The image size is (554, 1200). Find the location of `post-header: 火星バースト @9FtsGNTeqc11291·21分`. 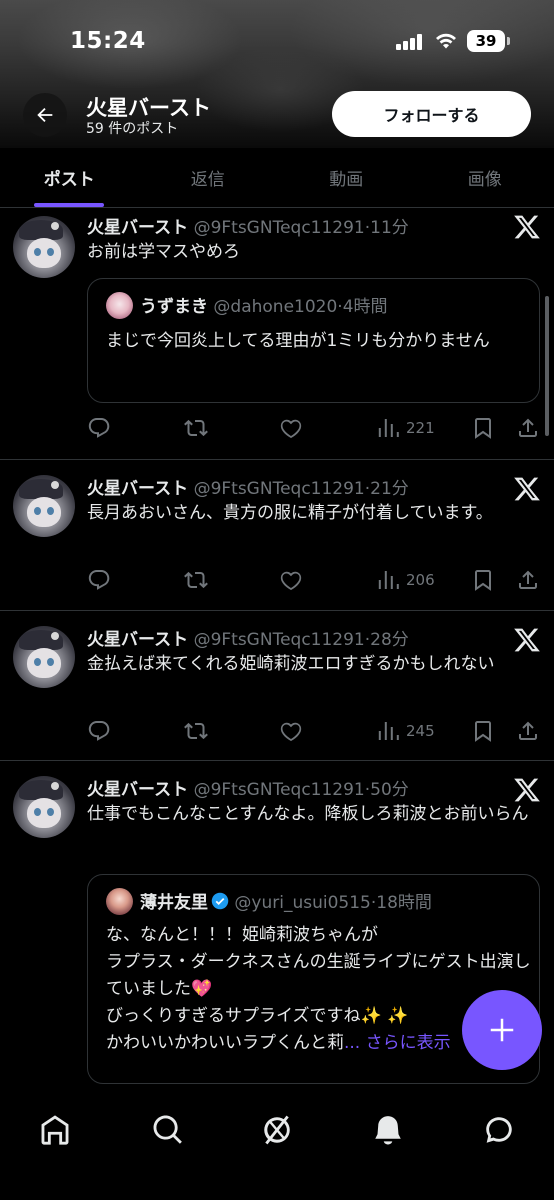

post-header: 火星バースト @9FtsGNTeqc11291·21分 is located at coordinates (248, 489).